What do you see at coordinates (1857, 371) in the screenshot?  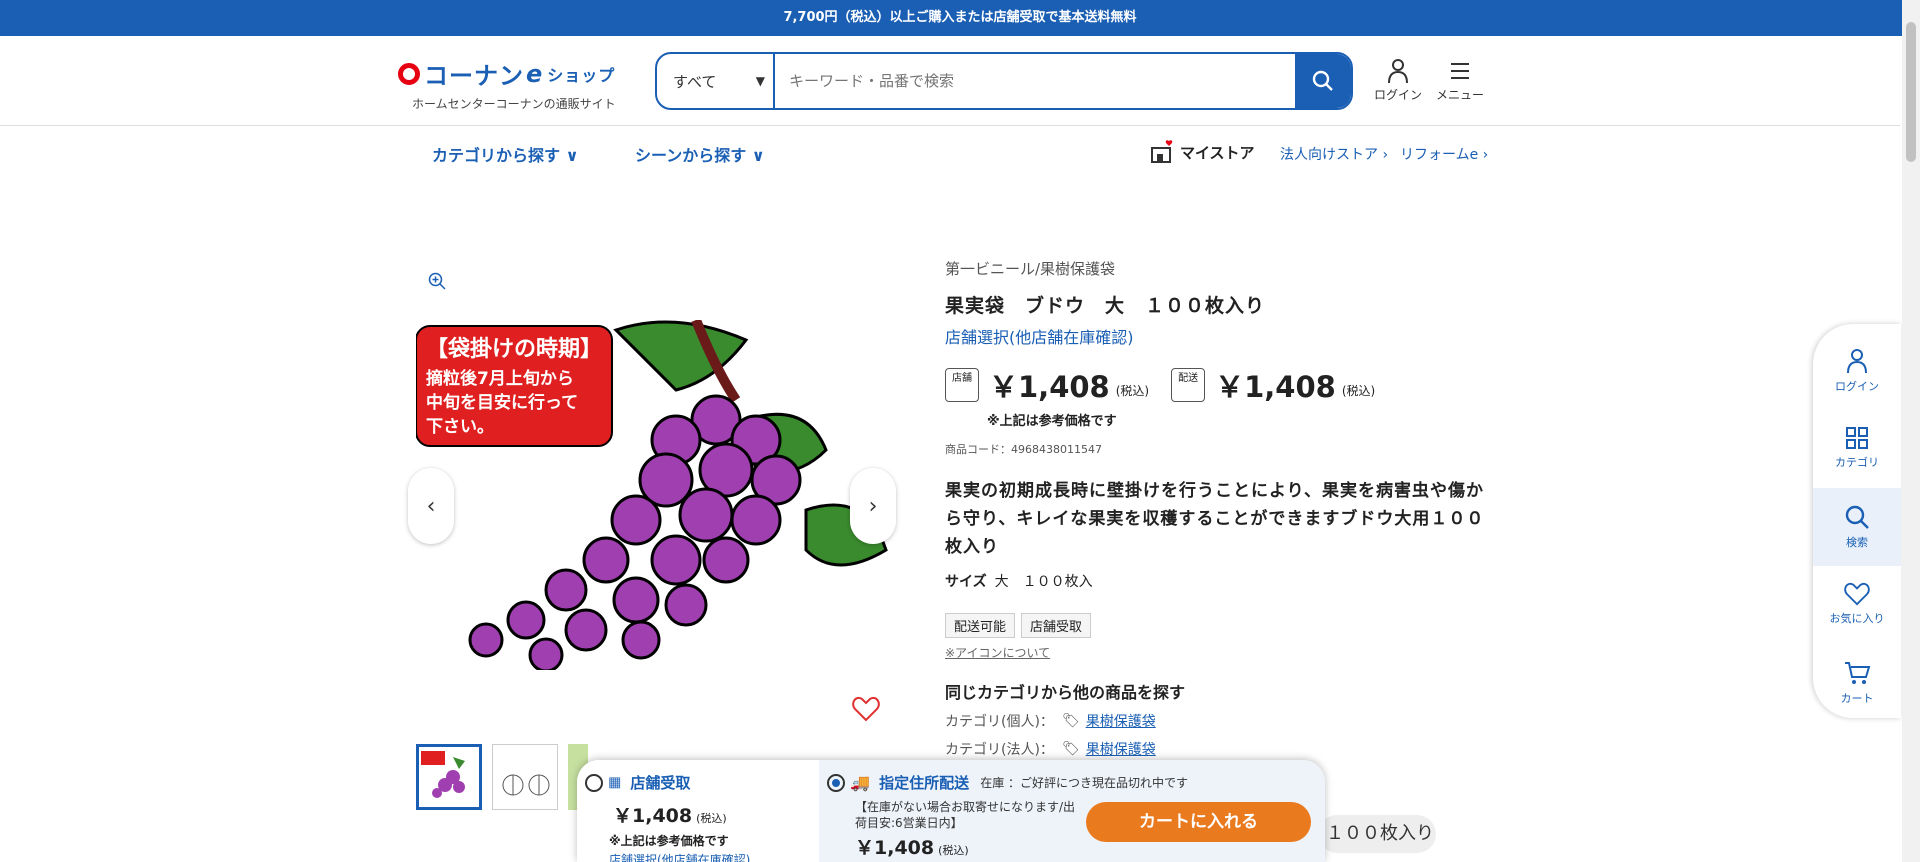 I see `sidebar-login: ログイン` at bounding box center [1857, 371].